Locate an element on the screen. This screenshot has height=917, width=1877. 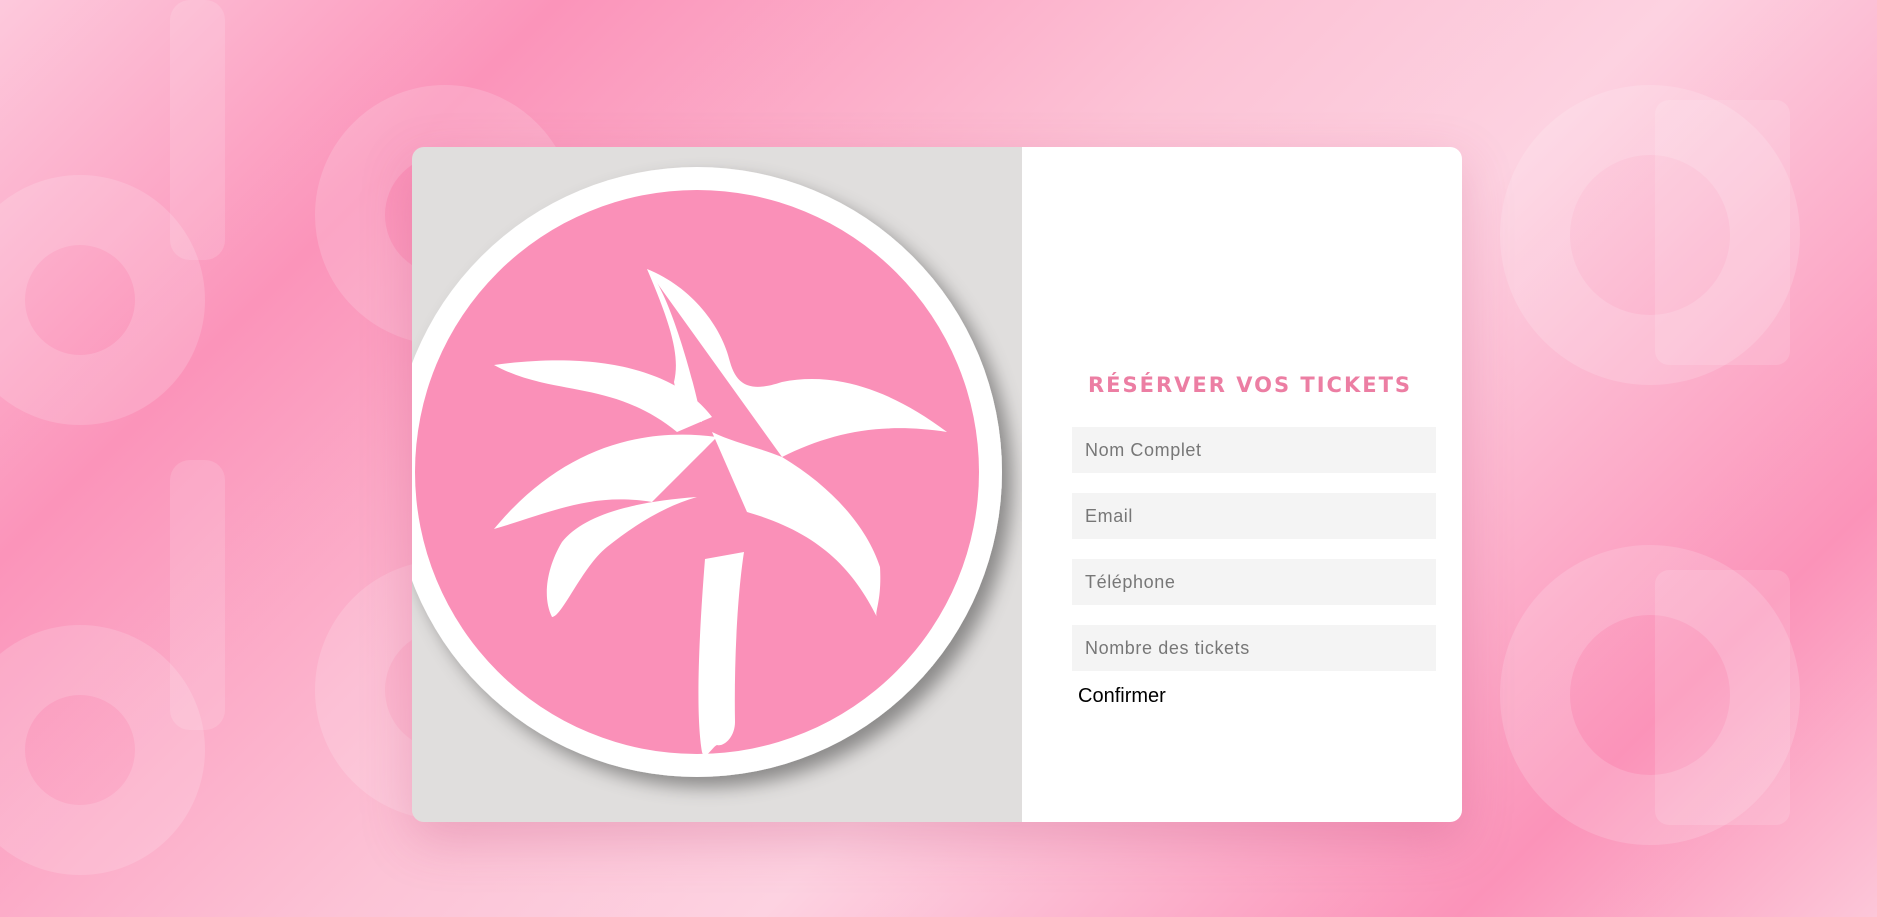
email-input is located at coordinates (1254, 516).